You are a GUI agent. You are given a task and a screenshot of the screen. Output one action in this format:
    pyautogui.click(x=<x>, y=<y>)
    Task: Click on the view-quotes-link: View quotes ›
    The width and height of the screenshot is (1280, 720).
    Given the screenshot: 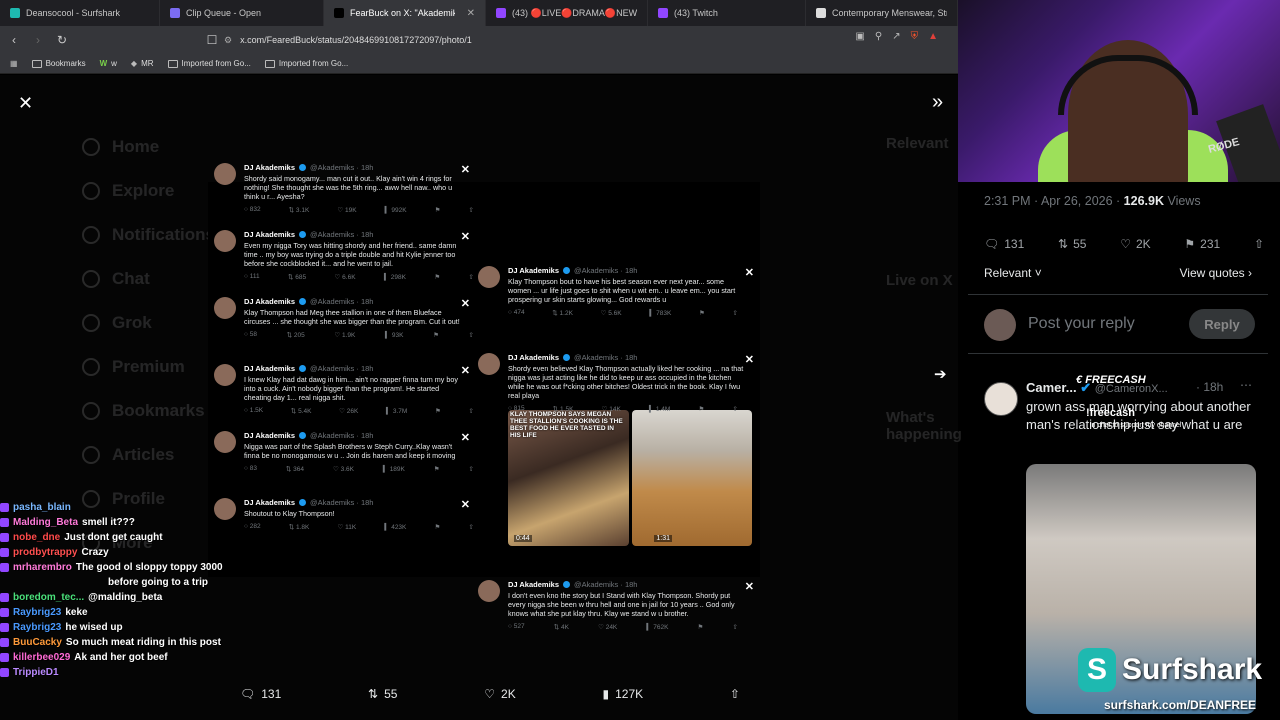 What is the action you would take?
    pyautogui.click(x=1216, y=273)
    